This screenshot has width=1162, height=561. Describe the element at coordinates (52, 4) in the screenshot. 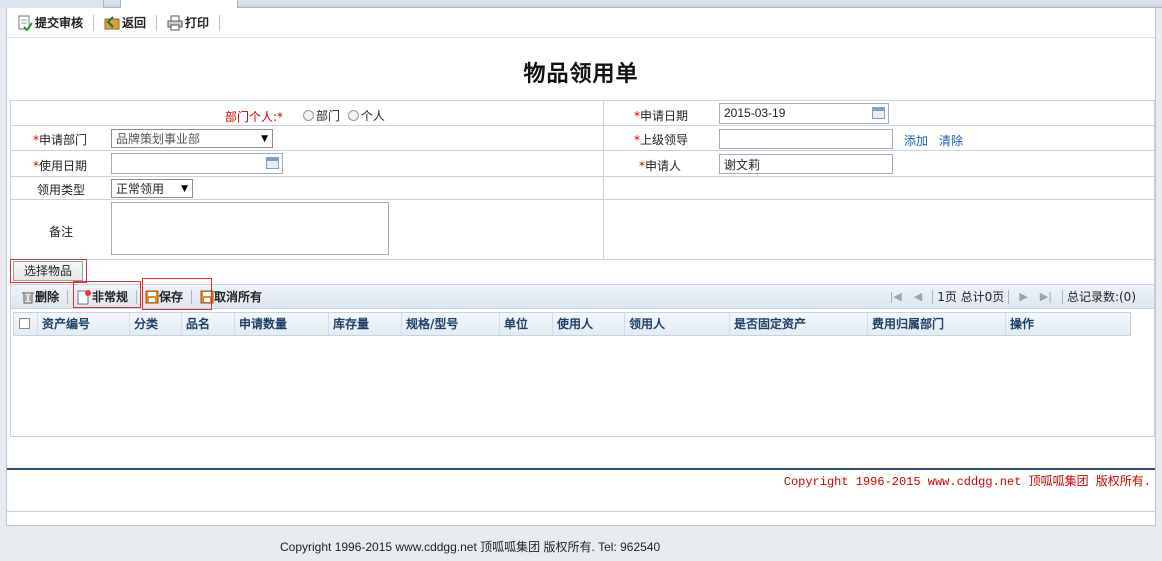

I see `tab-previous` at that location.